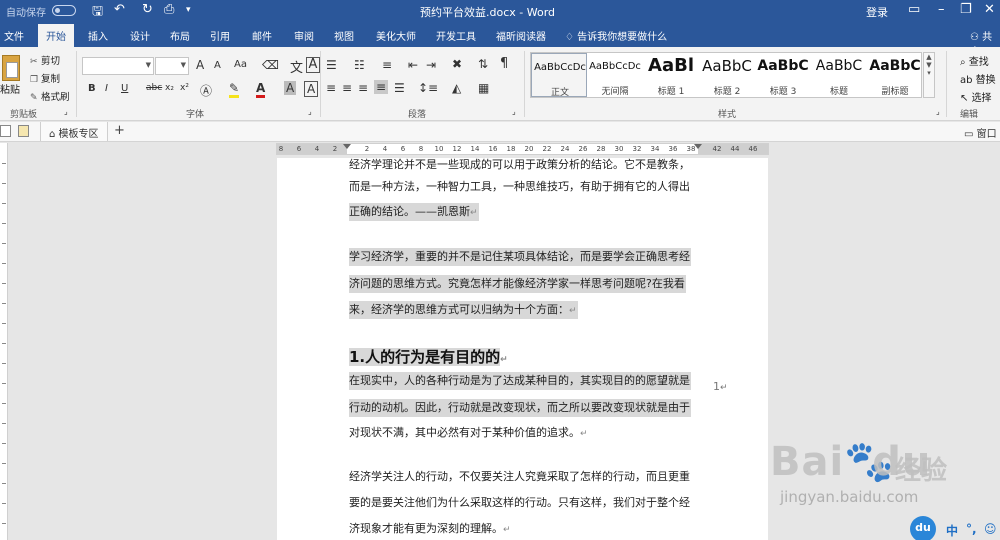  I want to click on replace-button: ab 替换, so click(978, 78).